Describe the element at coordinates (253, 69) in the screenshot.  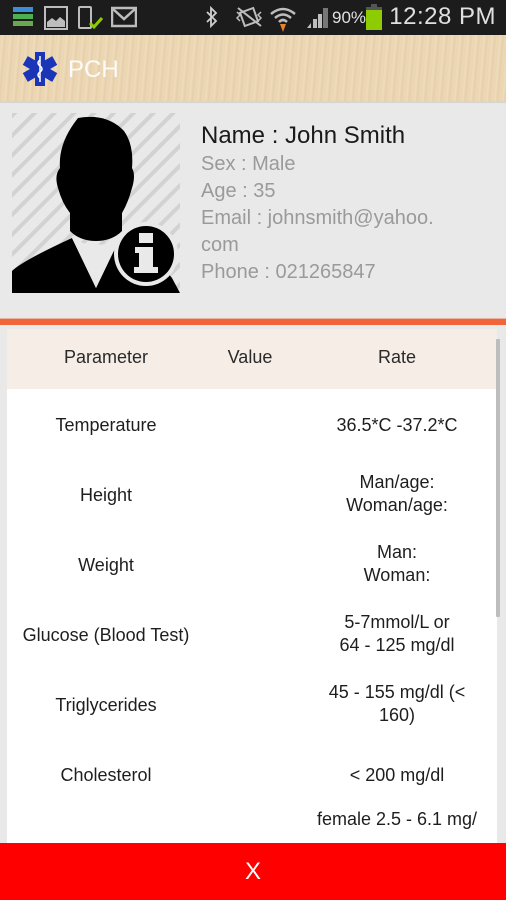
I see `action-bar: PCH` at that location.